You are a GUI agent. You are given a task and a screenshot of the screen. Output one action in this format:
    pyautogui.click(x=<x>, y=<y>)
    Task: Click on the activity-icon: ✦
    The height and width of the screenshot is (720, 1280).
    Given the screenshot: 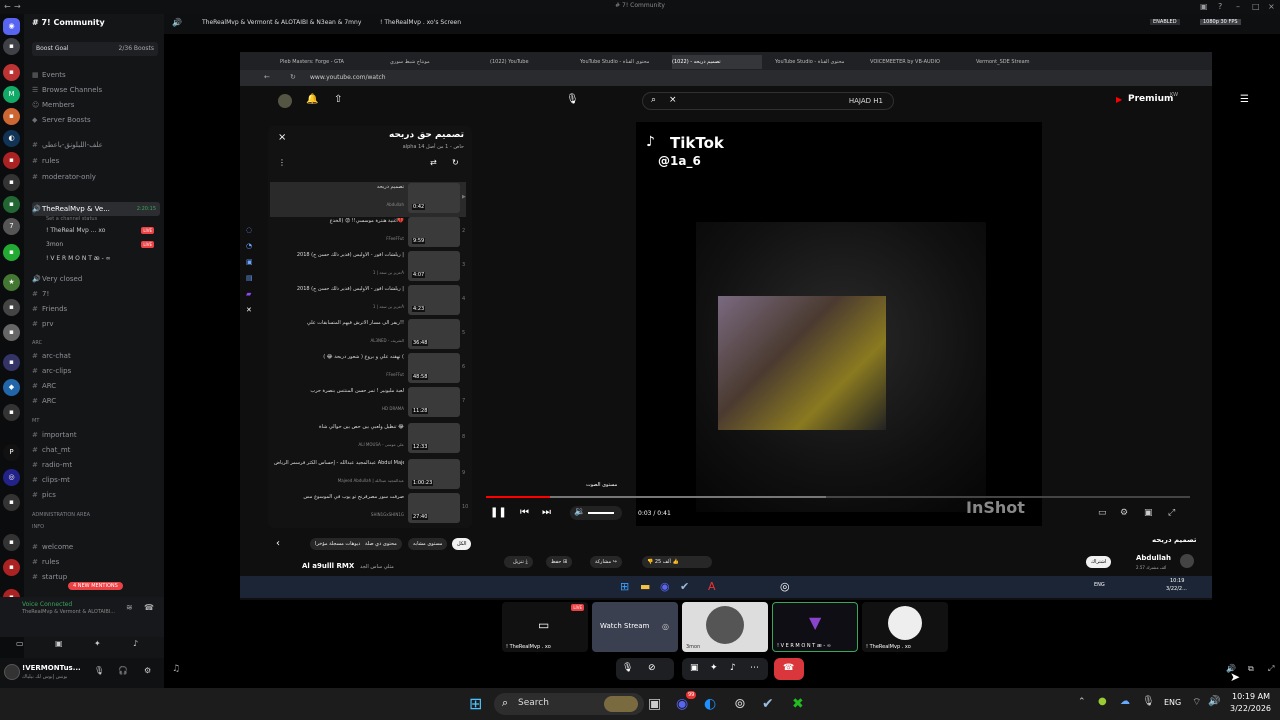 What is the action you would take?
    pyautogui.click(x=97, y=643)
    